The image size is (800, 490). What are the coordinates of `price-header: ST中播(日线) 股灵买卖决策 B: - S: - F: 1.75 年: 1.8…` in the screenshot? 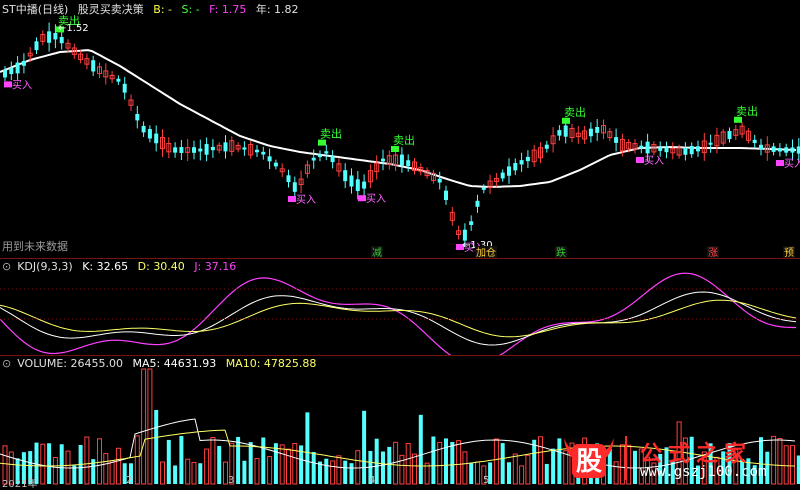 It's located at (153, 9).